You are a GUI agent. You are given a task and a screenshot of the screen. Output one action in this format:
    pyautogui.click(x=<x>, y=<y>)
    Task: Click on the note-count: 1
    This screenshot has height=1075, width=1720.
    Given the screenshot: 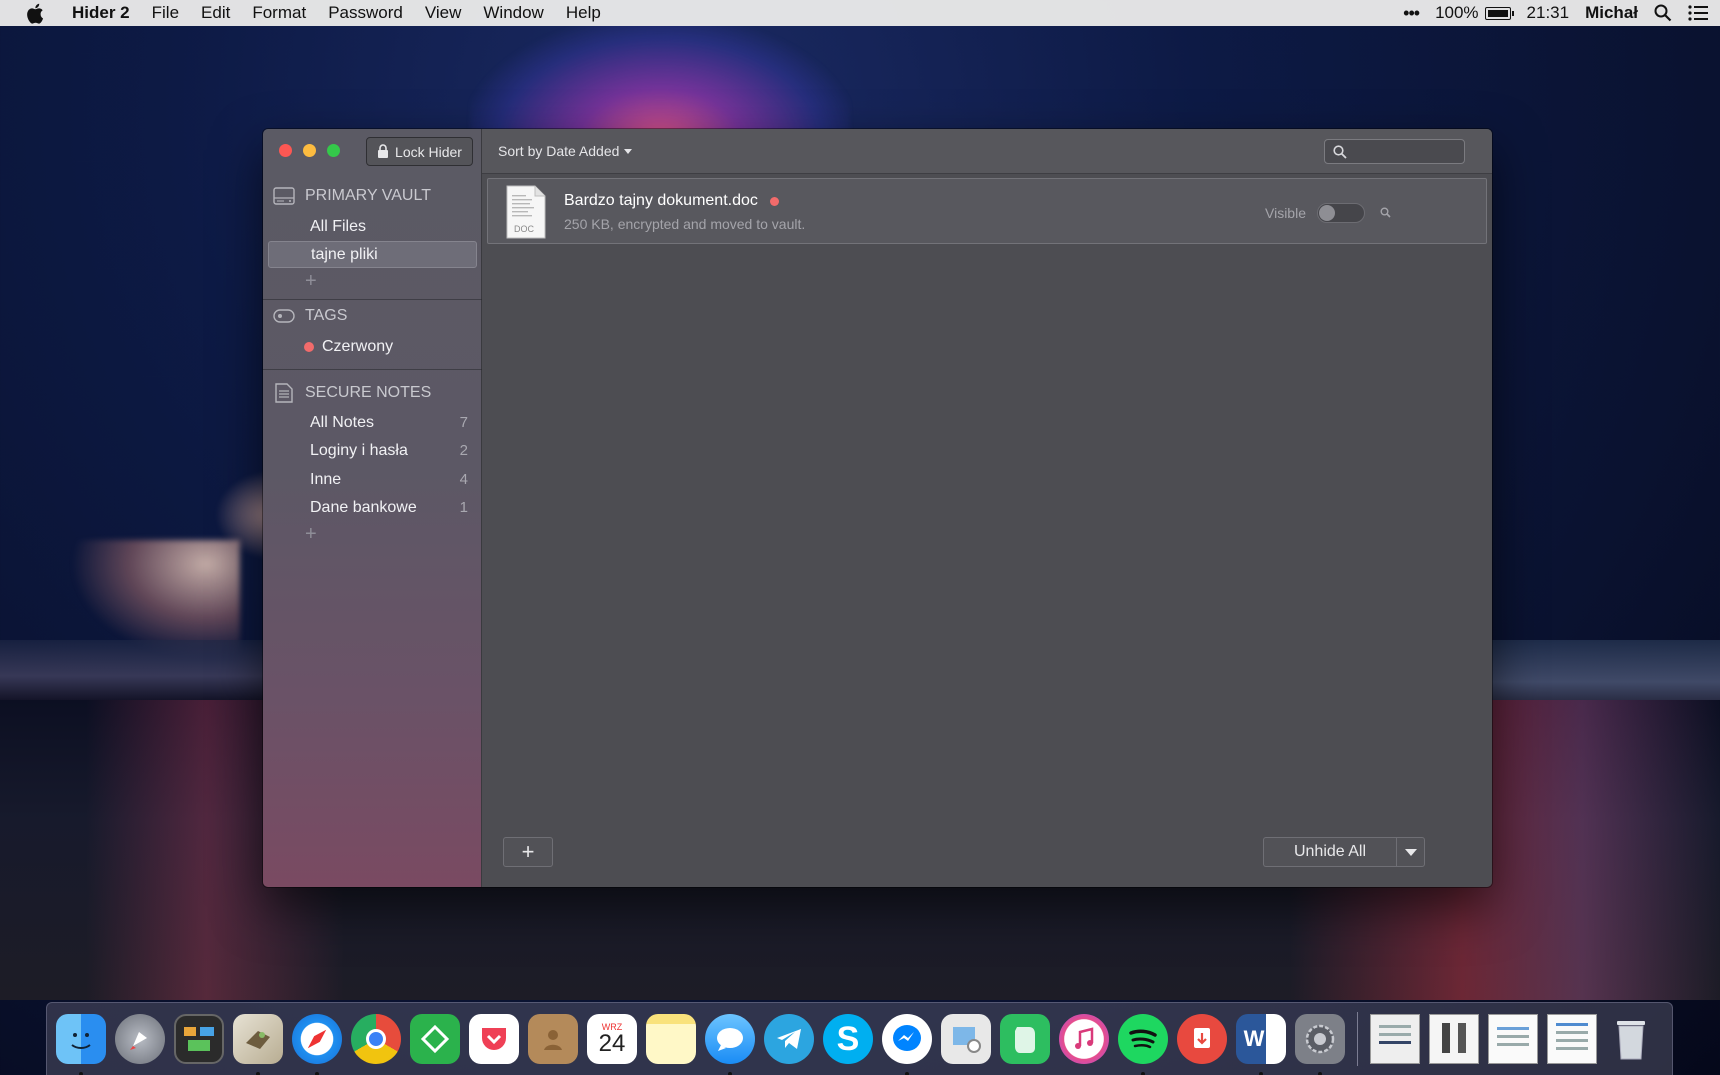 What is the action you would take?
    pyautogui.click(x=463, y=507)
    